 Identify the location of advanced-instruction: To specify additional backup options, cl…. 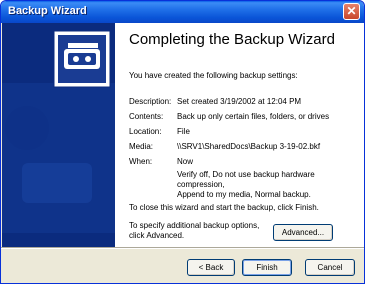
(194, 231).